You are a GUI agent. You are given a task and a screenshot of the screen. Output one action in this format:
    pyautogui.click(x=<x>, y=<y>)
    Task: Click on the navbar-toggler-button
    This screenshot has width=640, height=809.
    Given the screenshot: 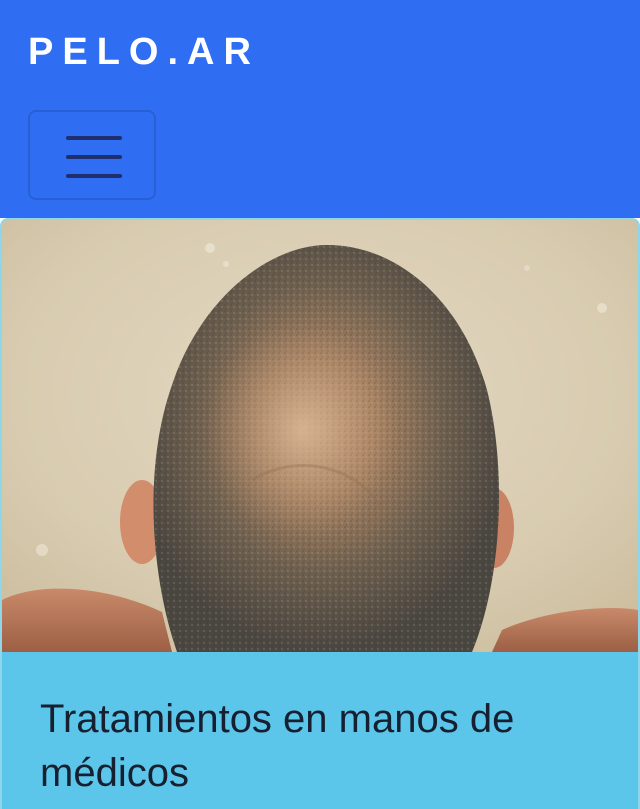 What is the action you would take?
    pyautogui.click(x=92, y=155)
    